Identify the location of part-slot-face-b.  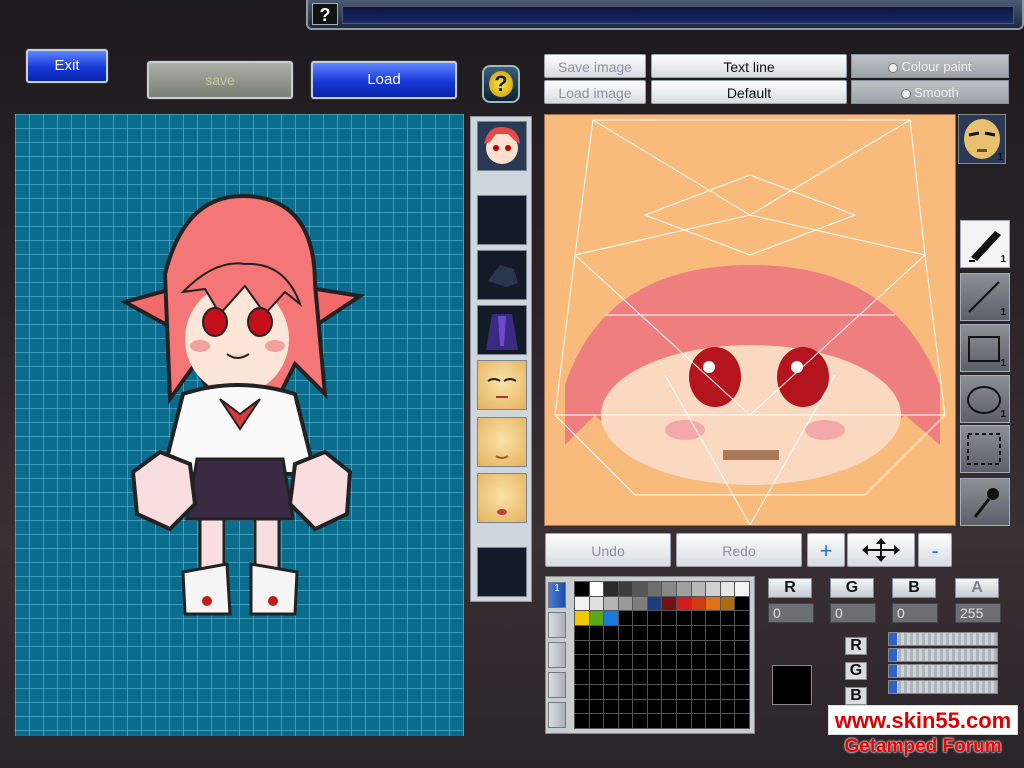
(502, 442).